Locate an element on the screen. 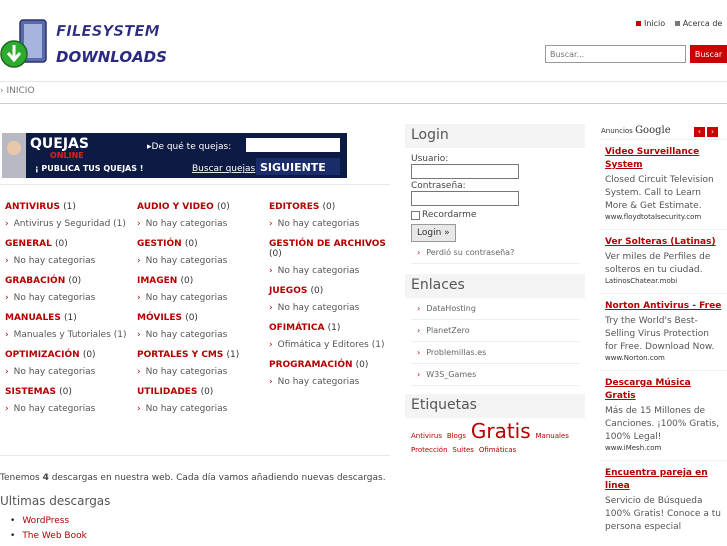 The image size is (727, 546). tag: Manuales is located at coordinates (552, 436).